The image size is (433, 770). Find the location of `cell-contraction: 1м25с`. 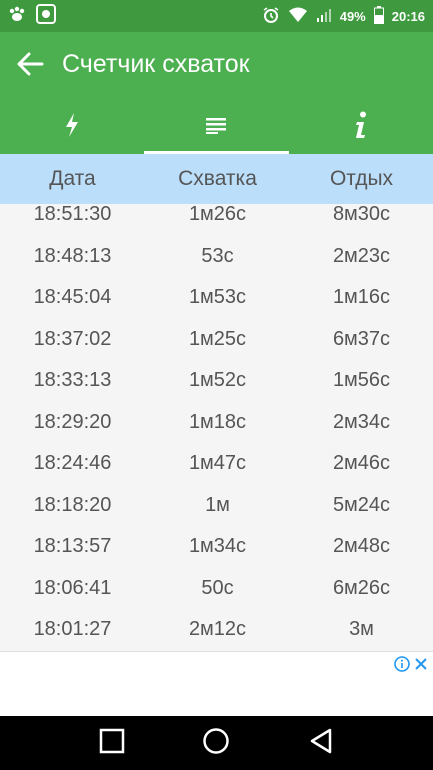

cell-contraction: 1м25с is located at coordinates (217, 338).